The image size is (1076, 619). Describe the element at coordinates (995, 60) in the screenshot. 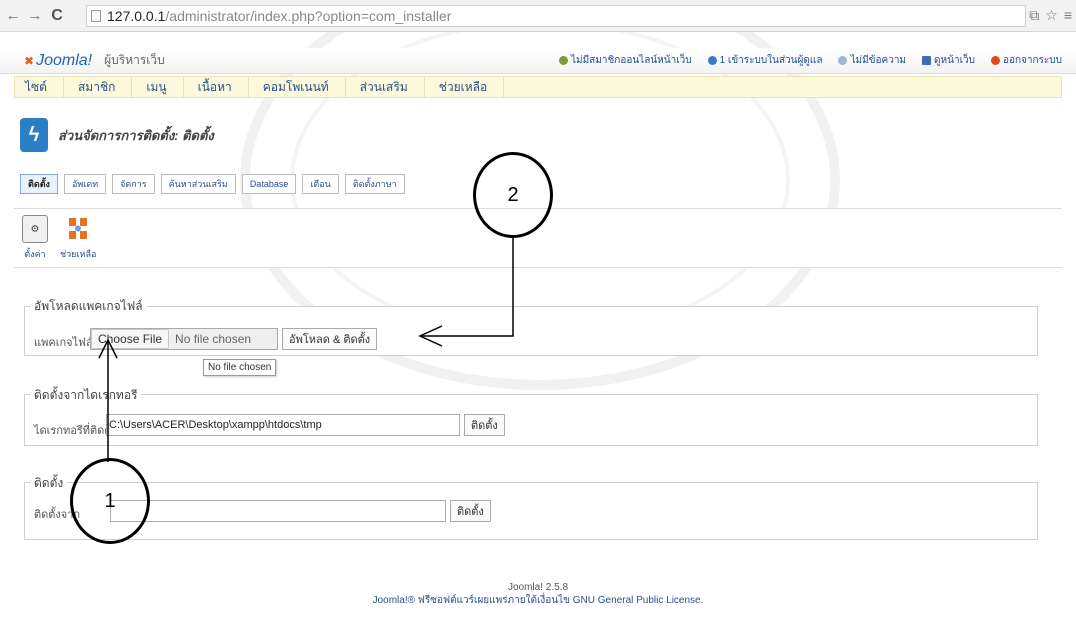

I see `logout-icon` at that location.